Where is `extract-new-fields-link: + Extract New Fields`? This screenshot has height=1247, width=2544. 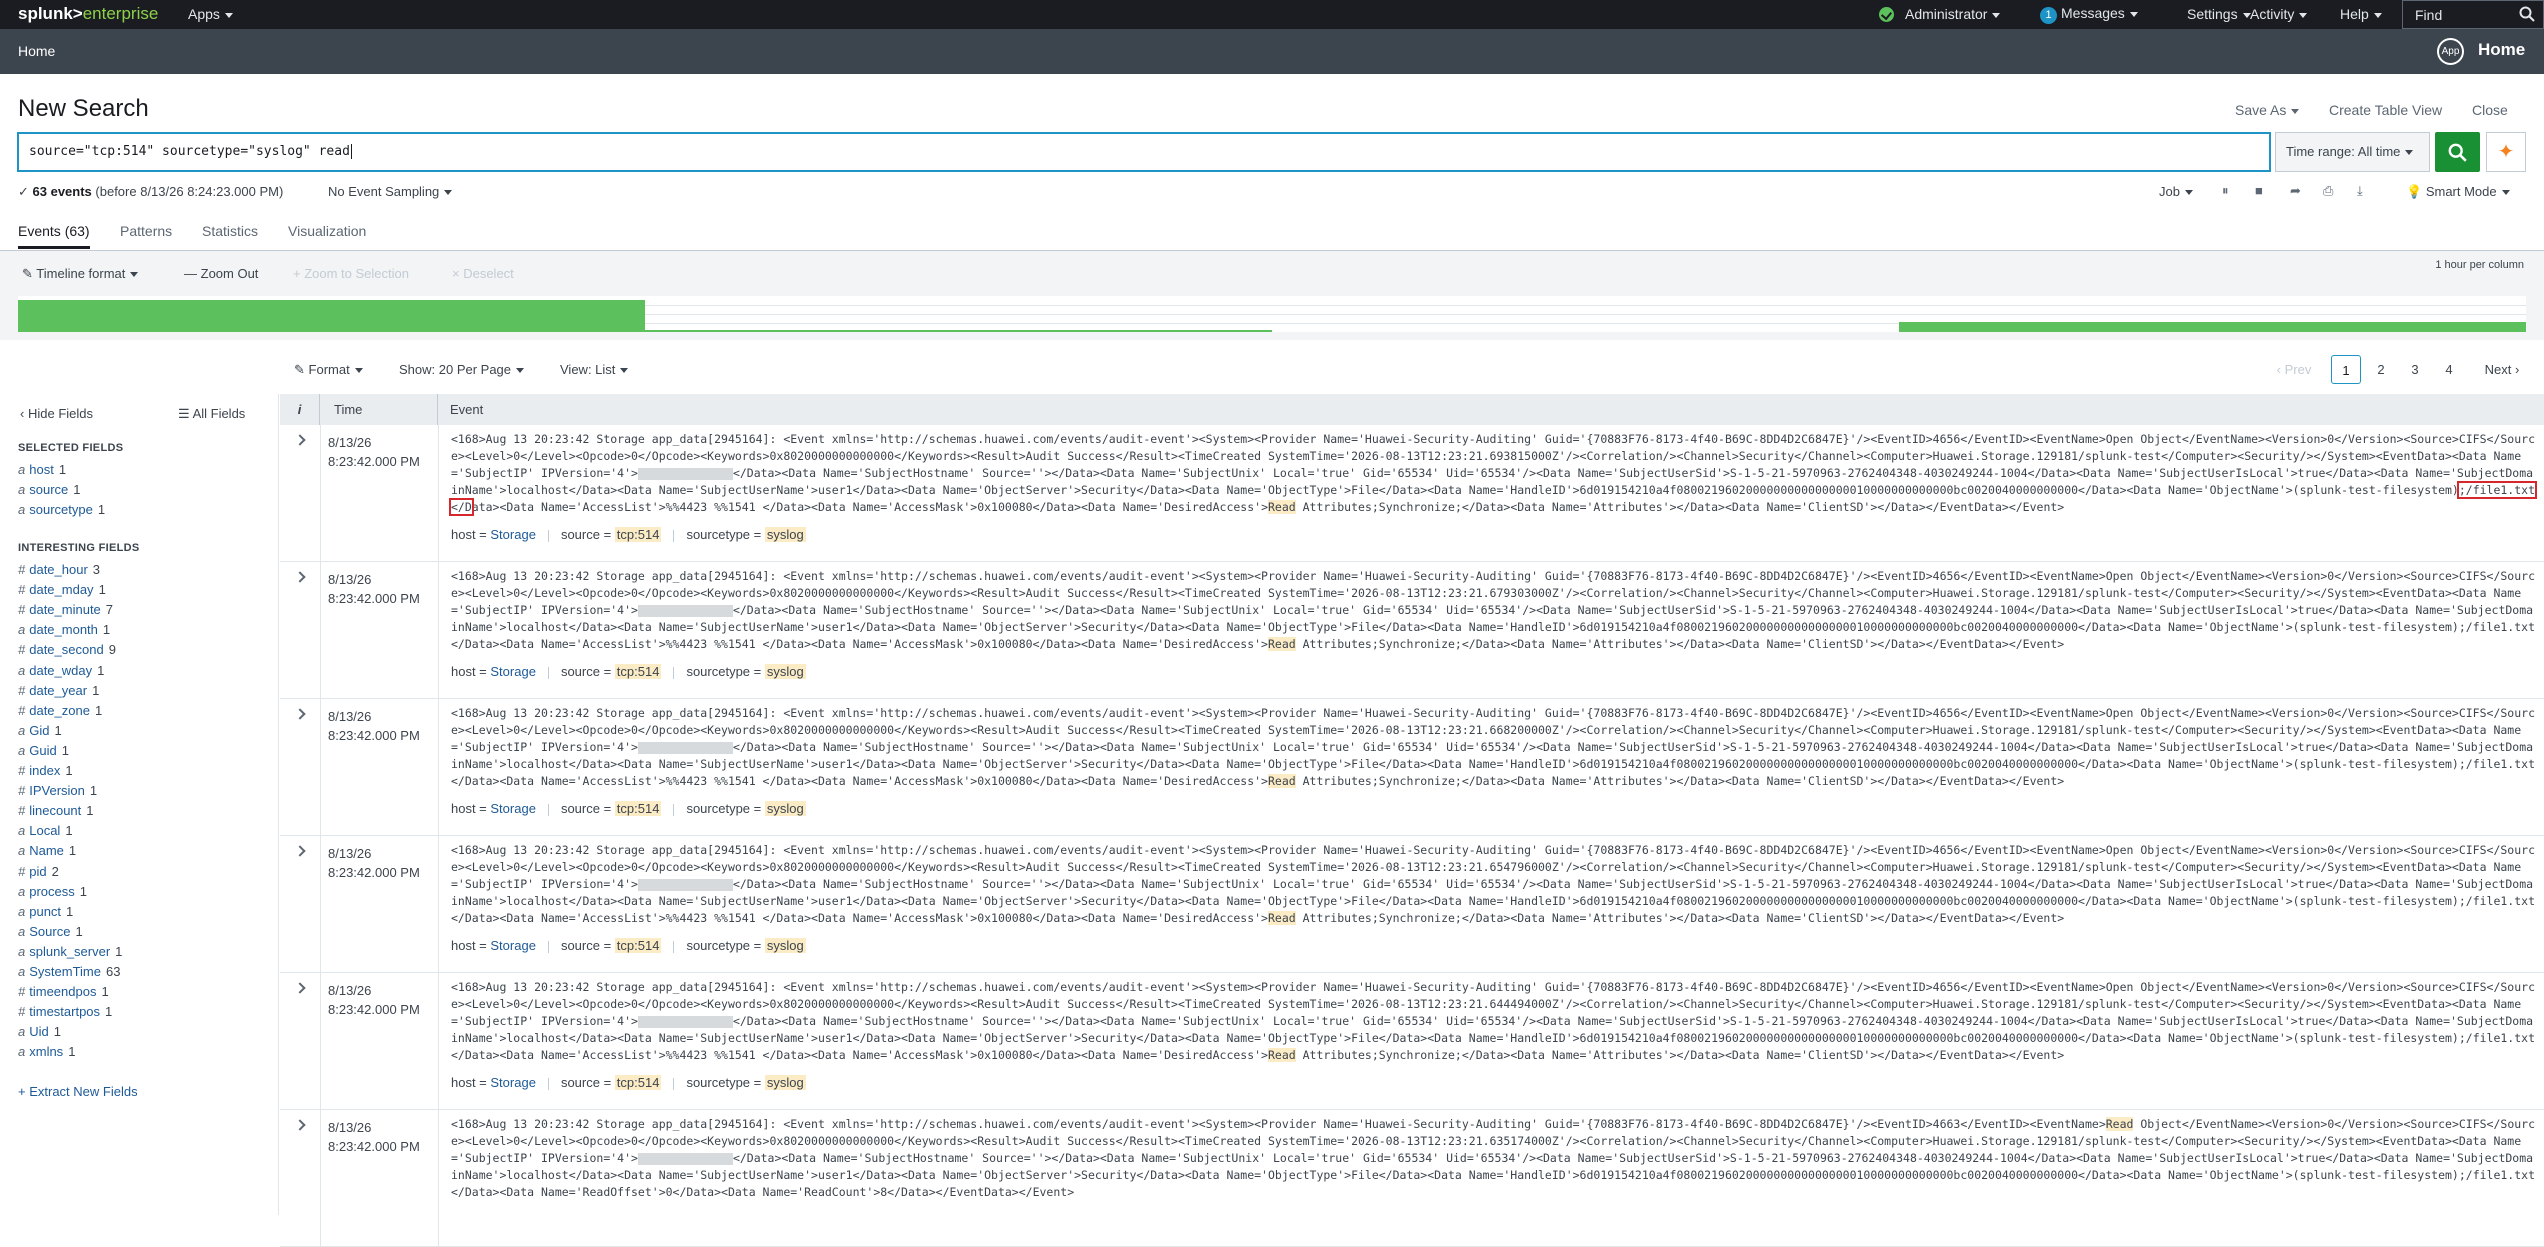
extract-new-fields-link: + Extract New Fields is located at coordinates (78, 1091).